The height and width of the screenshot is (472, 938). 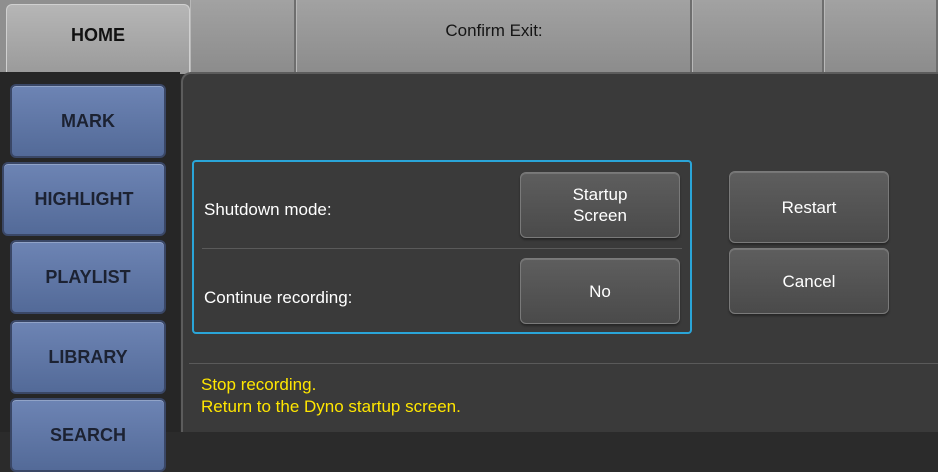 I want to click on status-divider, so click(x=563, y=363).